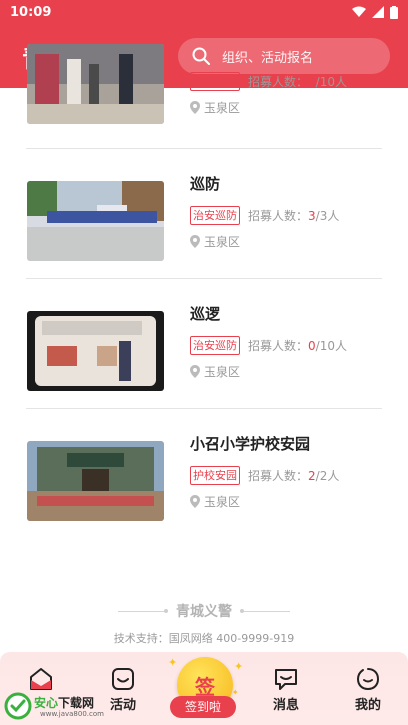 This screenshot has height=725, width=408. Describe the element at coordinates (367, 705) in the screenshot. I see `nav-mine-label: 我的` at that location.